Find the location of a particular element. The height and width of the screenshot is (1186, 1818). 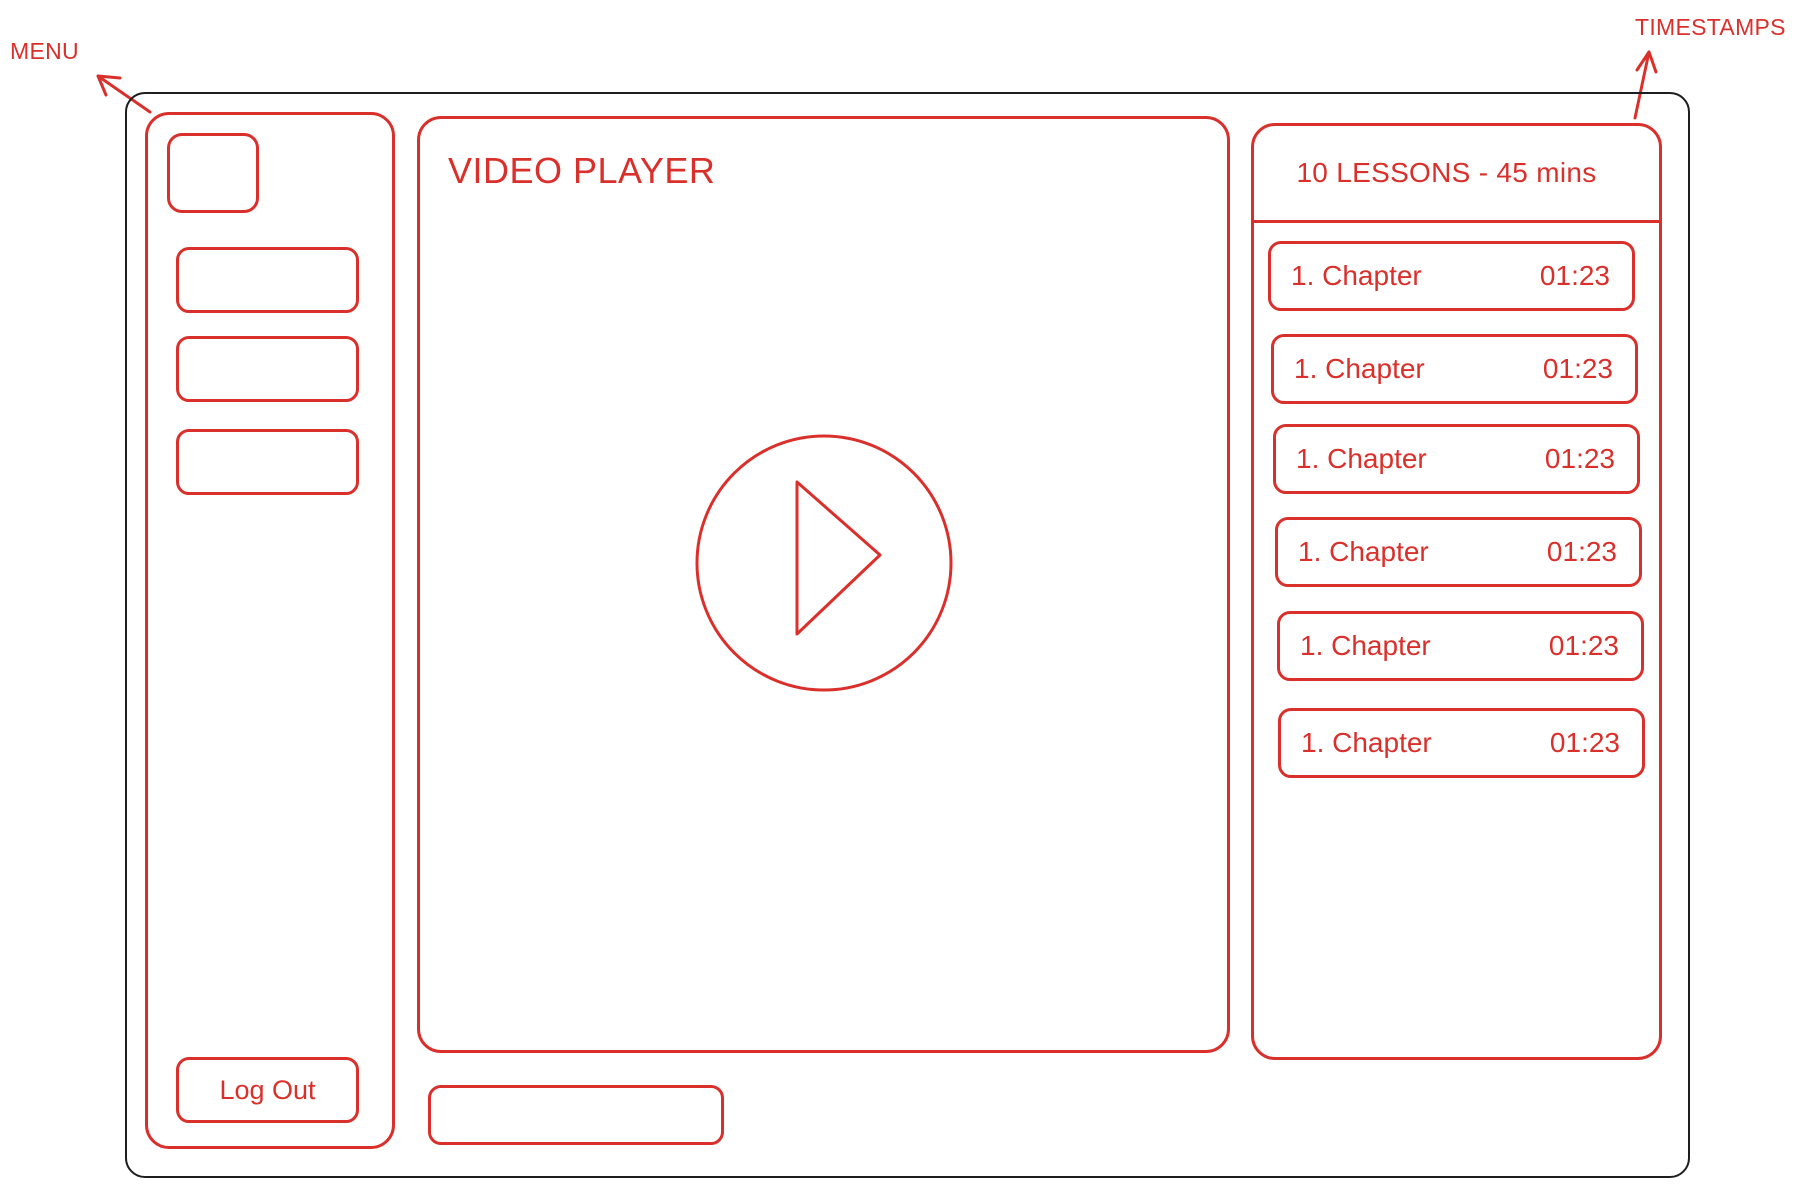

lessons-summary-header: 10 LESSONS - 45 mins is located at coordinates (1446, 172).